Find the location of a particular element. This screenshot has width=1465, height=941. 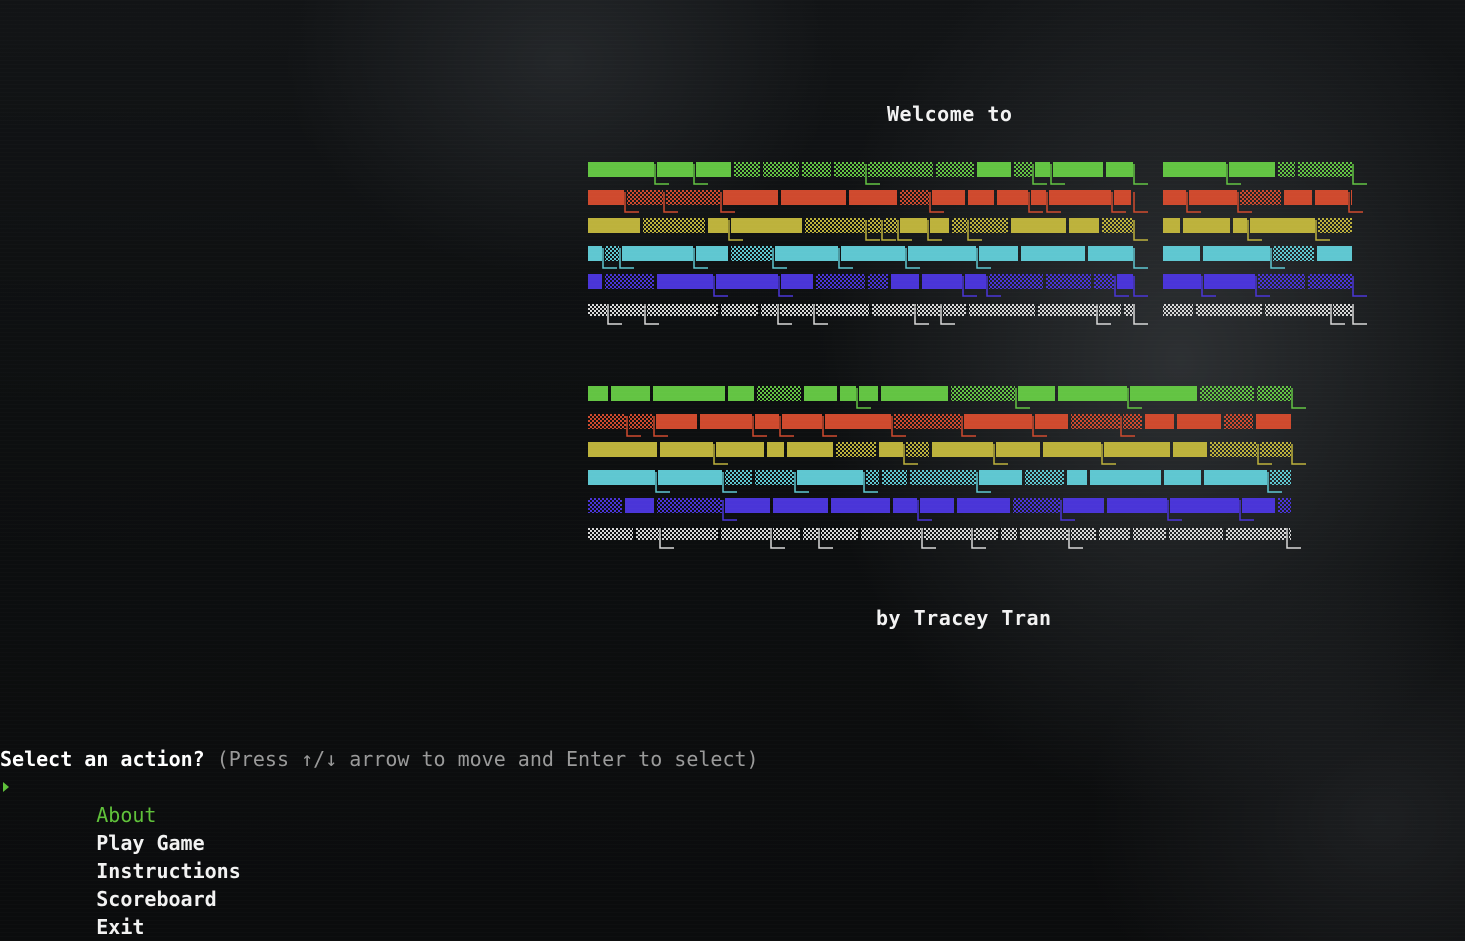

menu-item-play-game: Play Game is located at coordinates (120, 828).